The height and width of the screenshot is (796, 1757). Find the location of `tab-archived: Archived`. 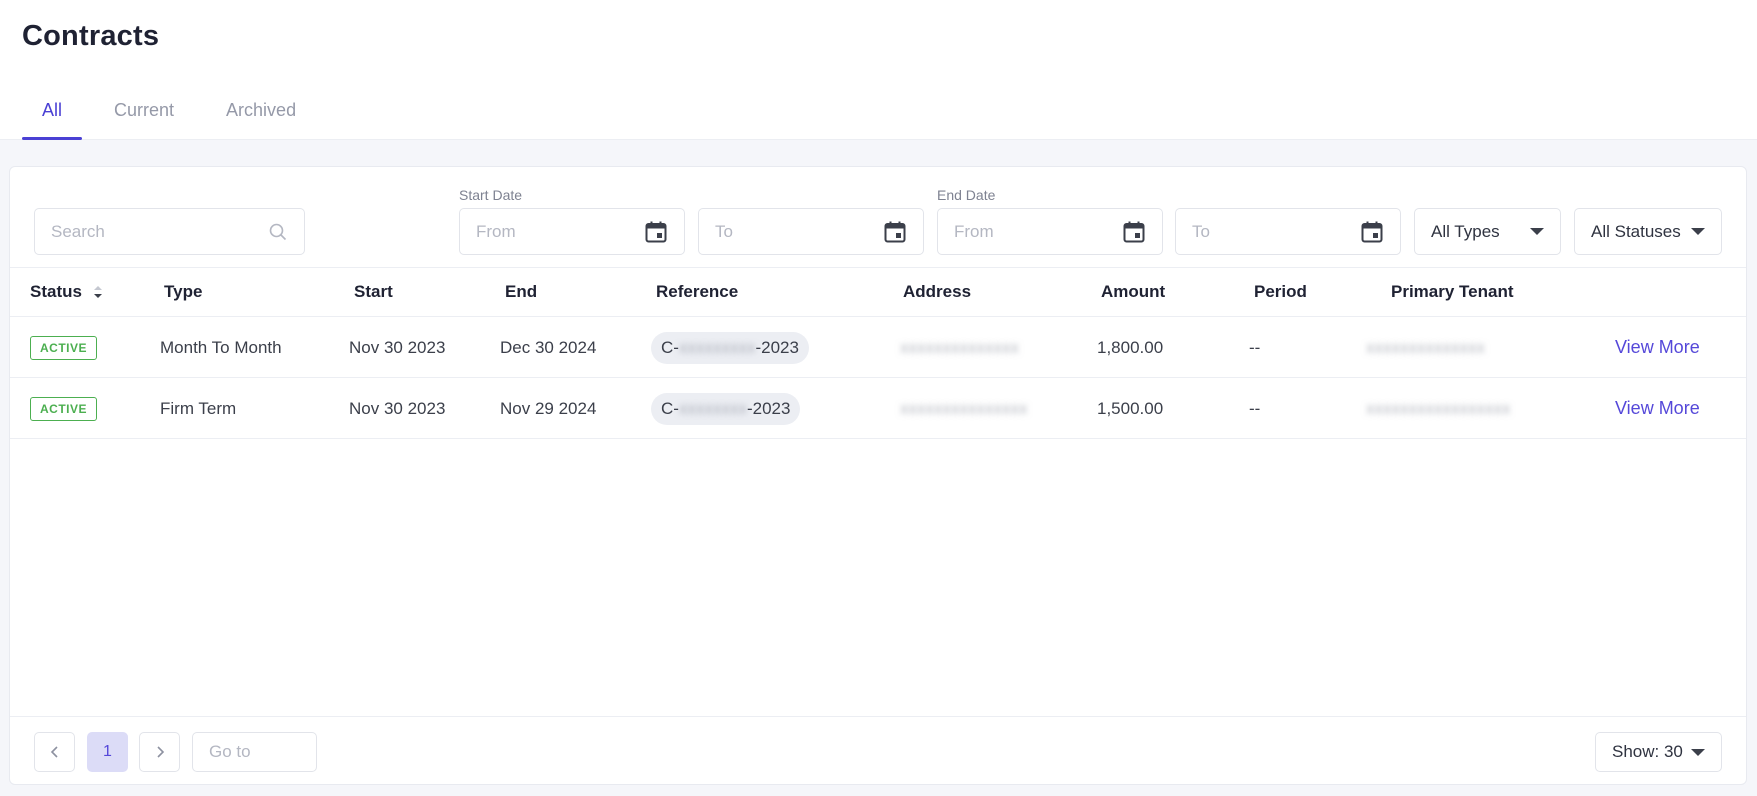

tab-archived: Archived is located at coordinates (261, 116).